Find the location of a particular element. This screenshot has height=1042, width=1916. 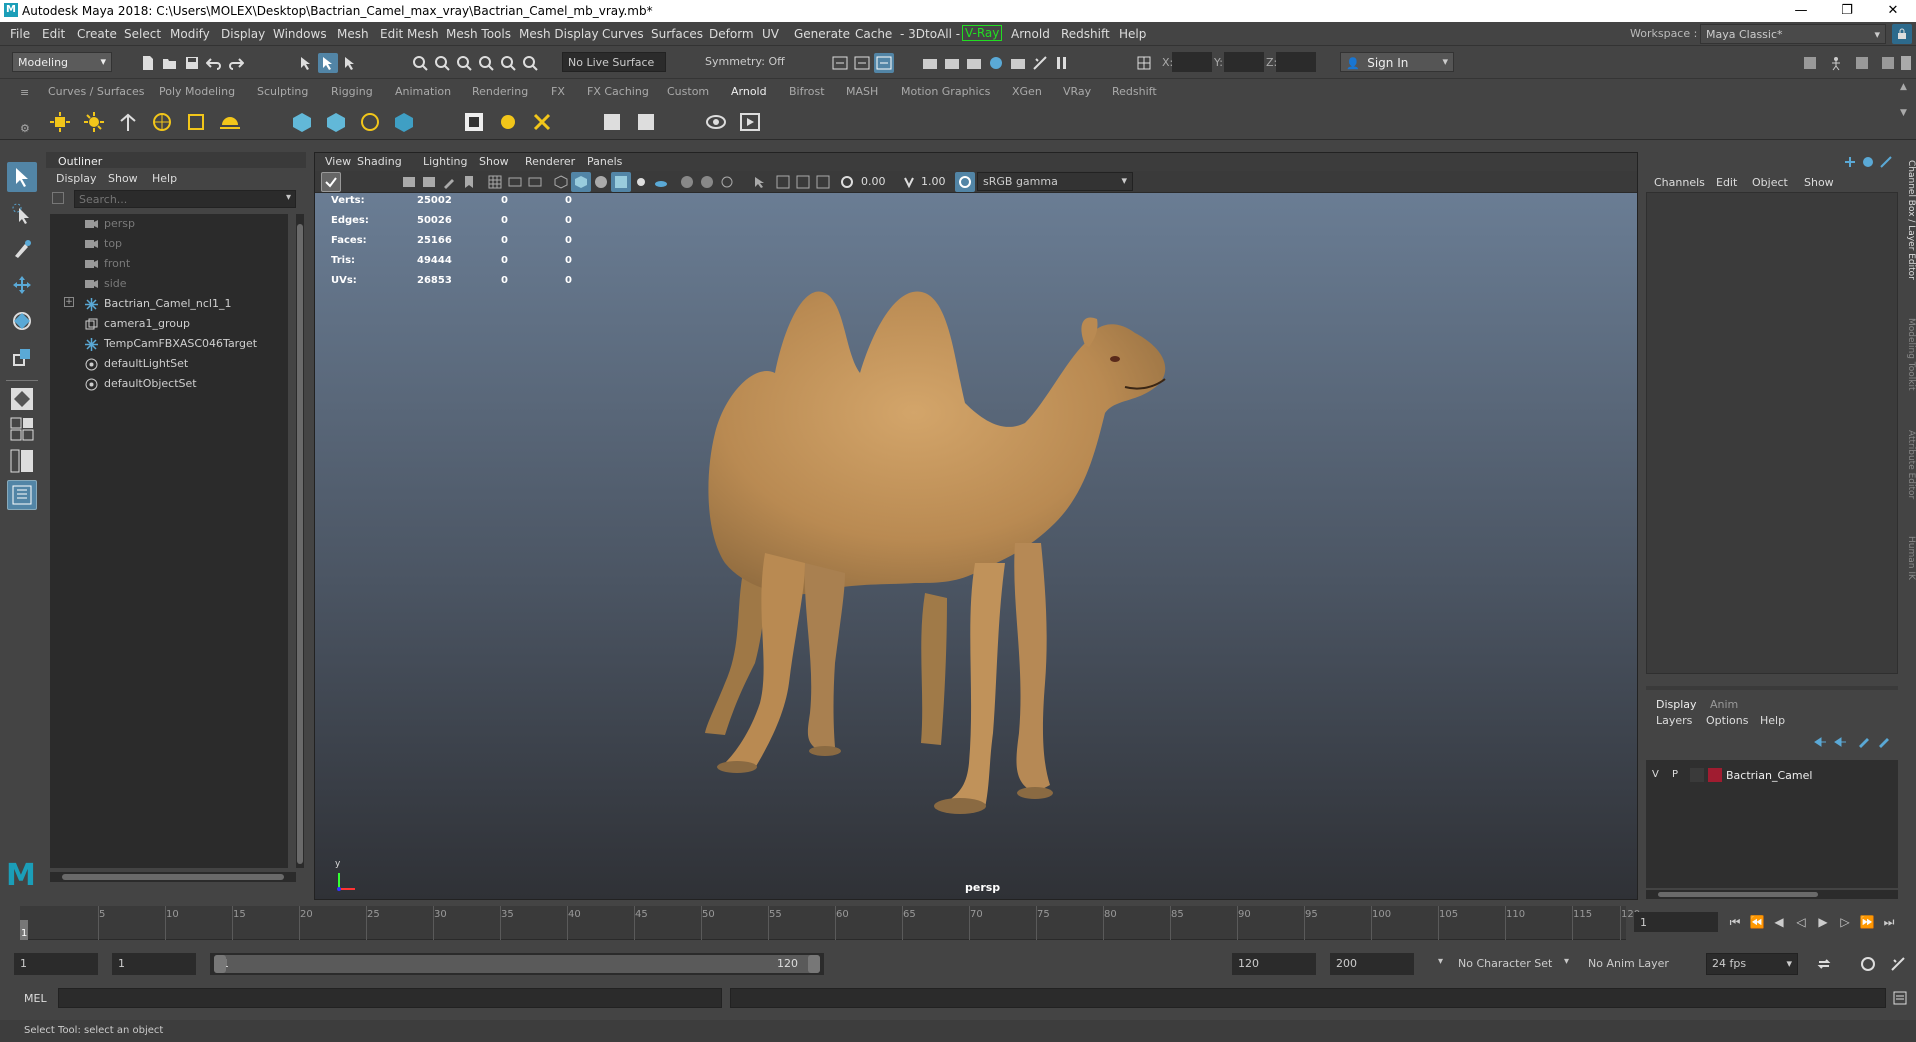

layer-color-swatch is located at coordinates (1715, 775).